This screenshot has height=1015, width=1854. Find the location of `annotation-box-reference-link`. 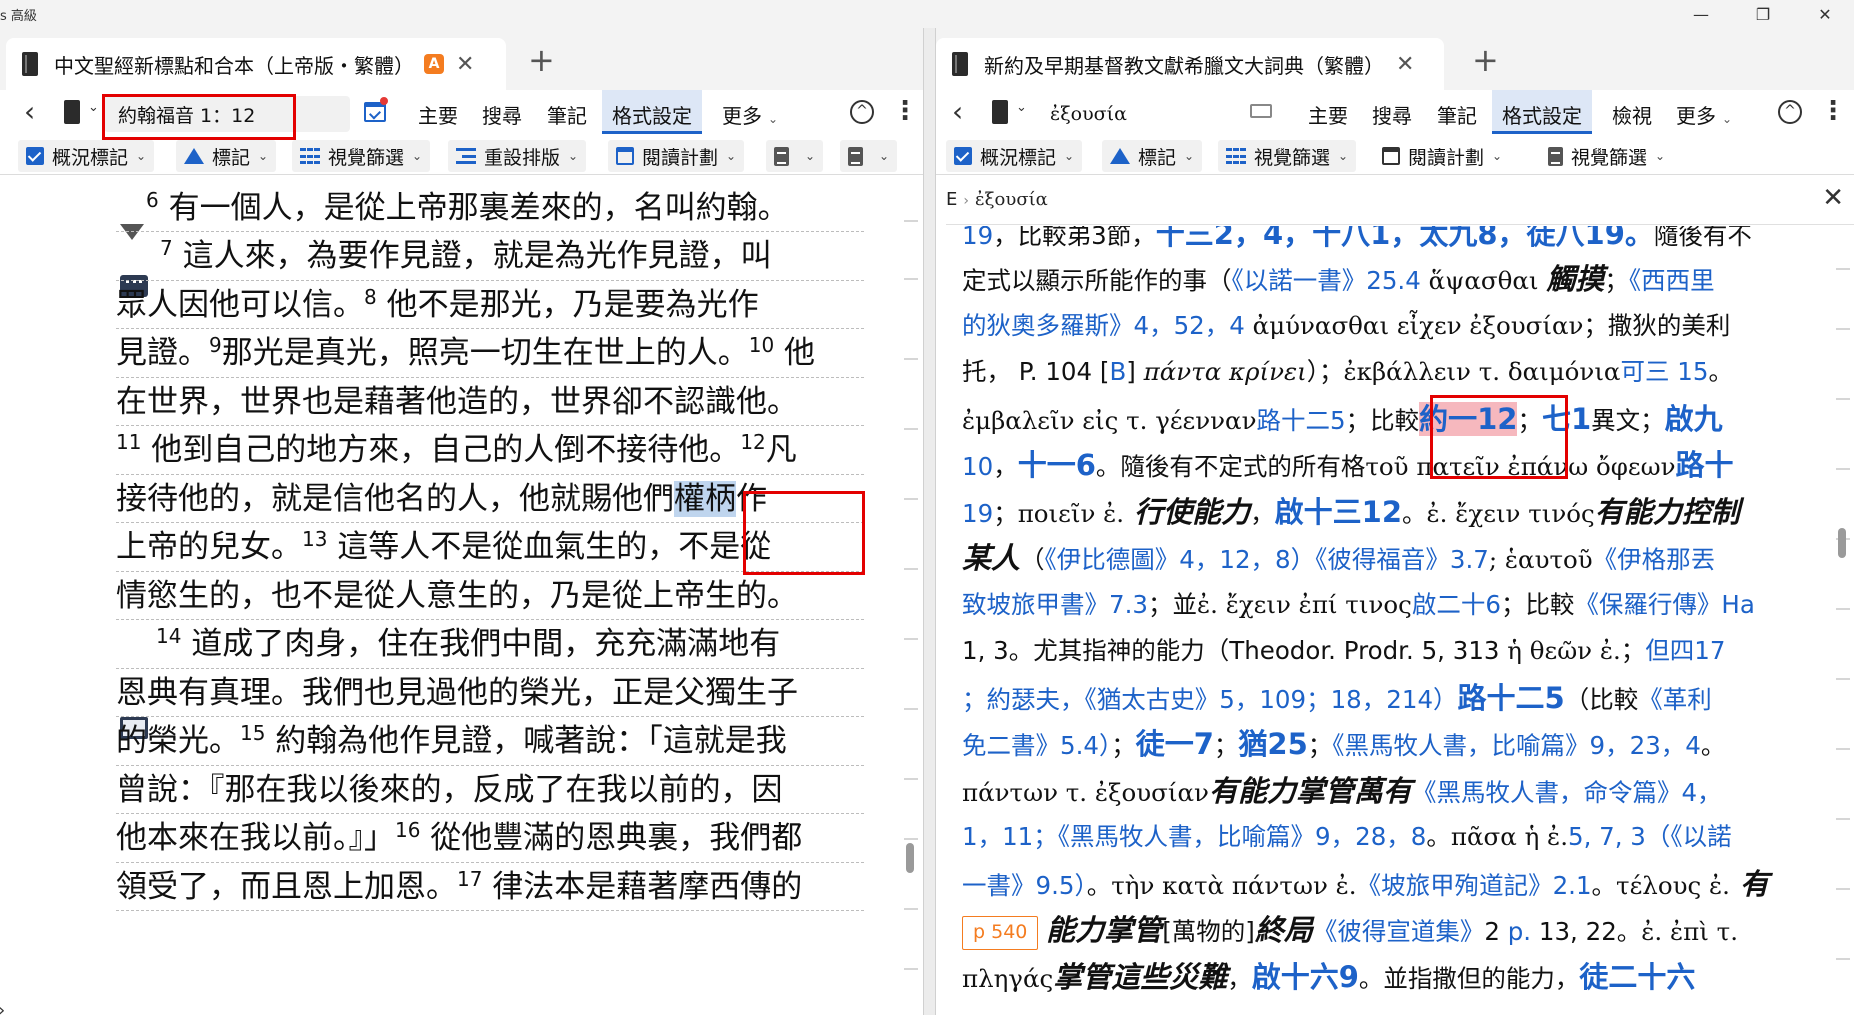

annotation-box-reference-link is located at coordinates (1499, 437).